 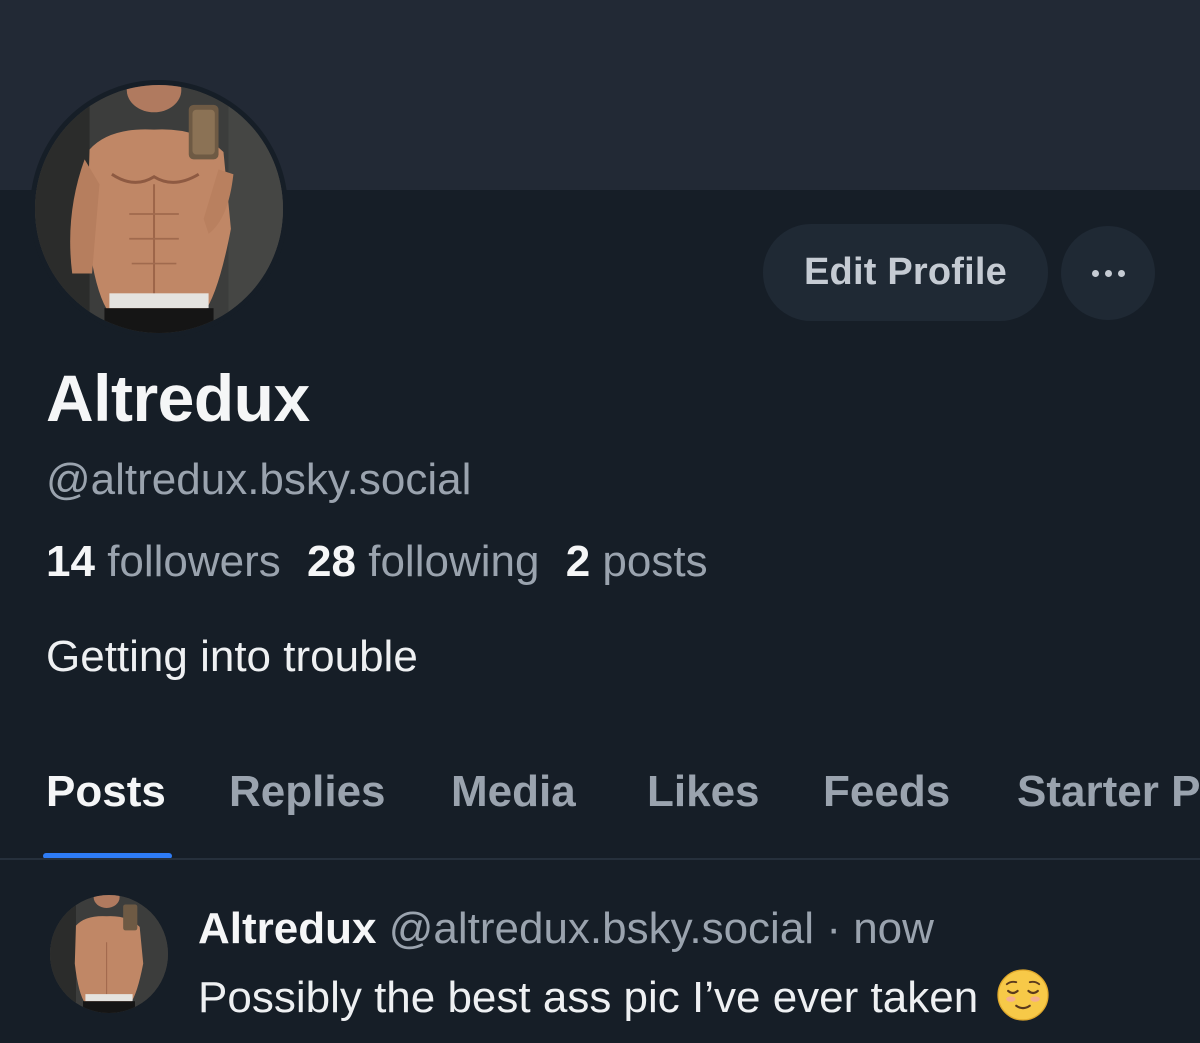 I want to click on post-author-avatar, so click(x=109, y=954).